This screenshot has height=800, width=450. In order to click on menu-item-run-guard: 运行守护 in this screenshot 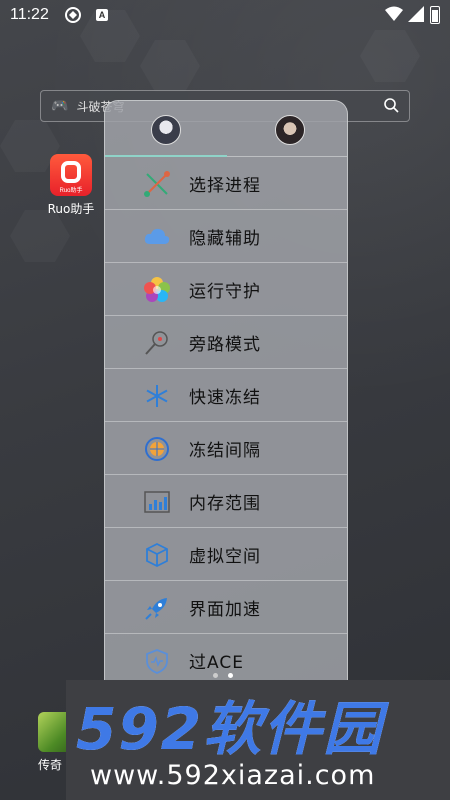, I will do `click(226, 289)`.